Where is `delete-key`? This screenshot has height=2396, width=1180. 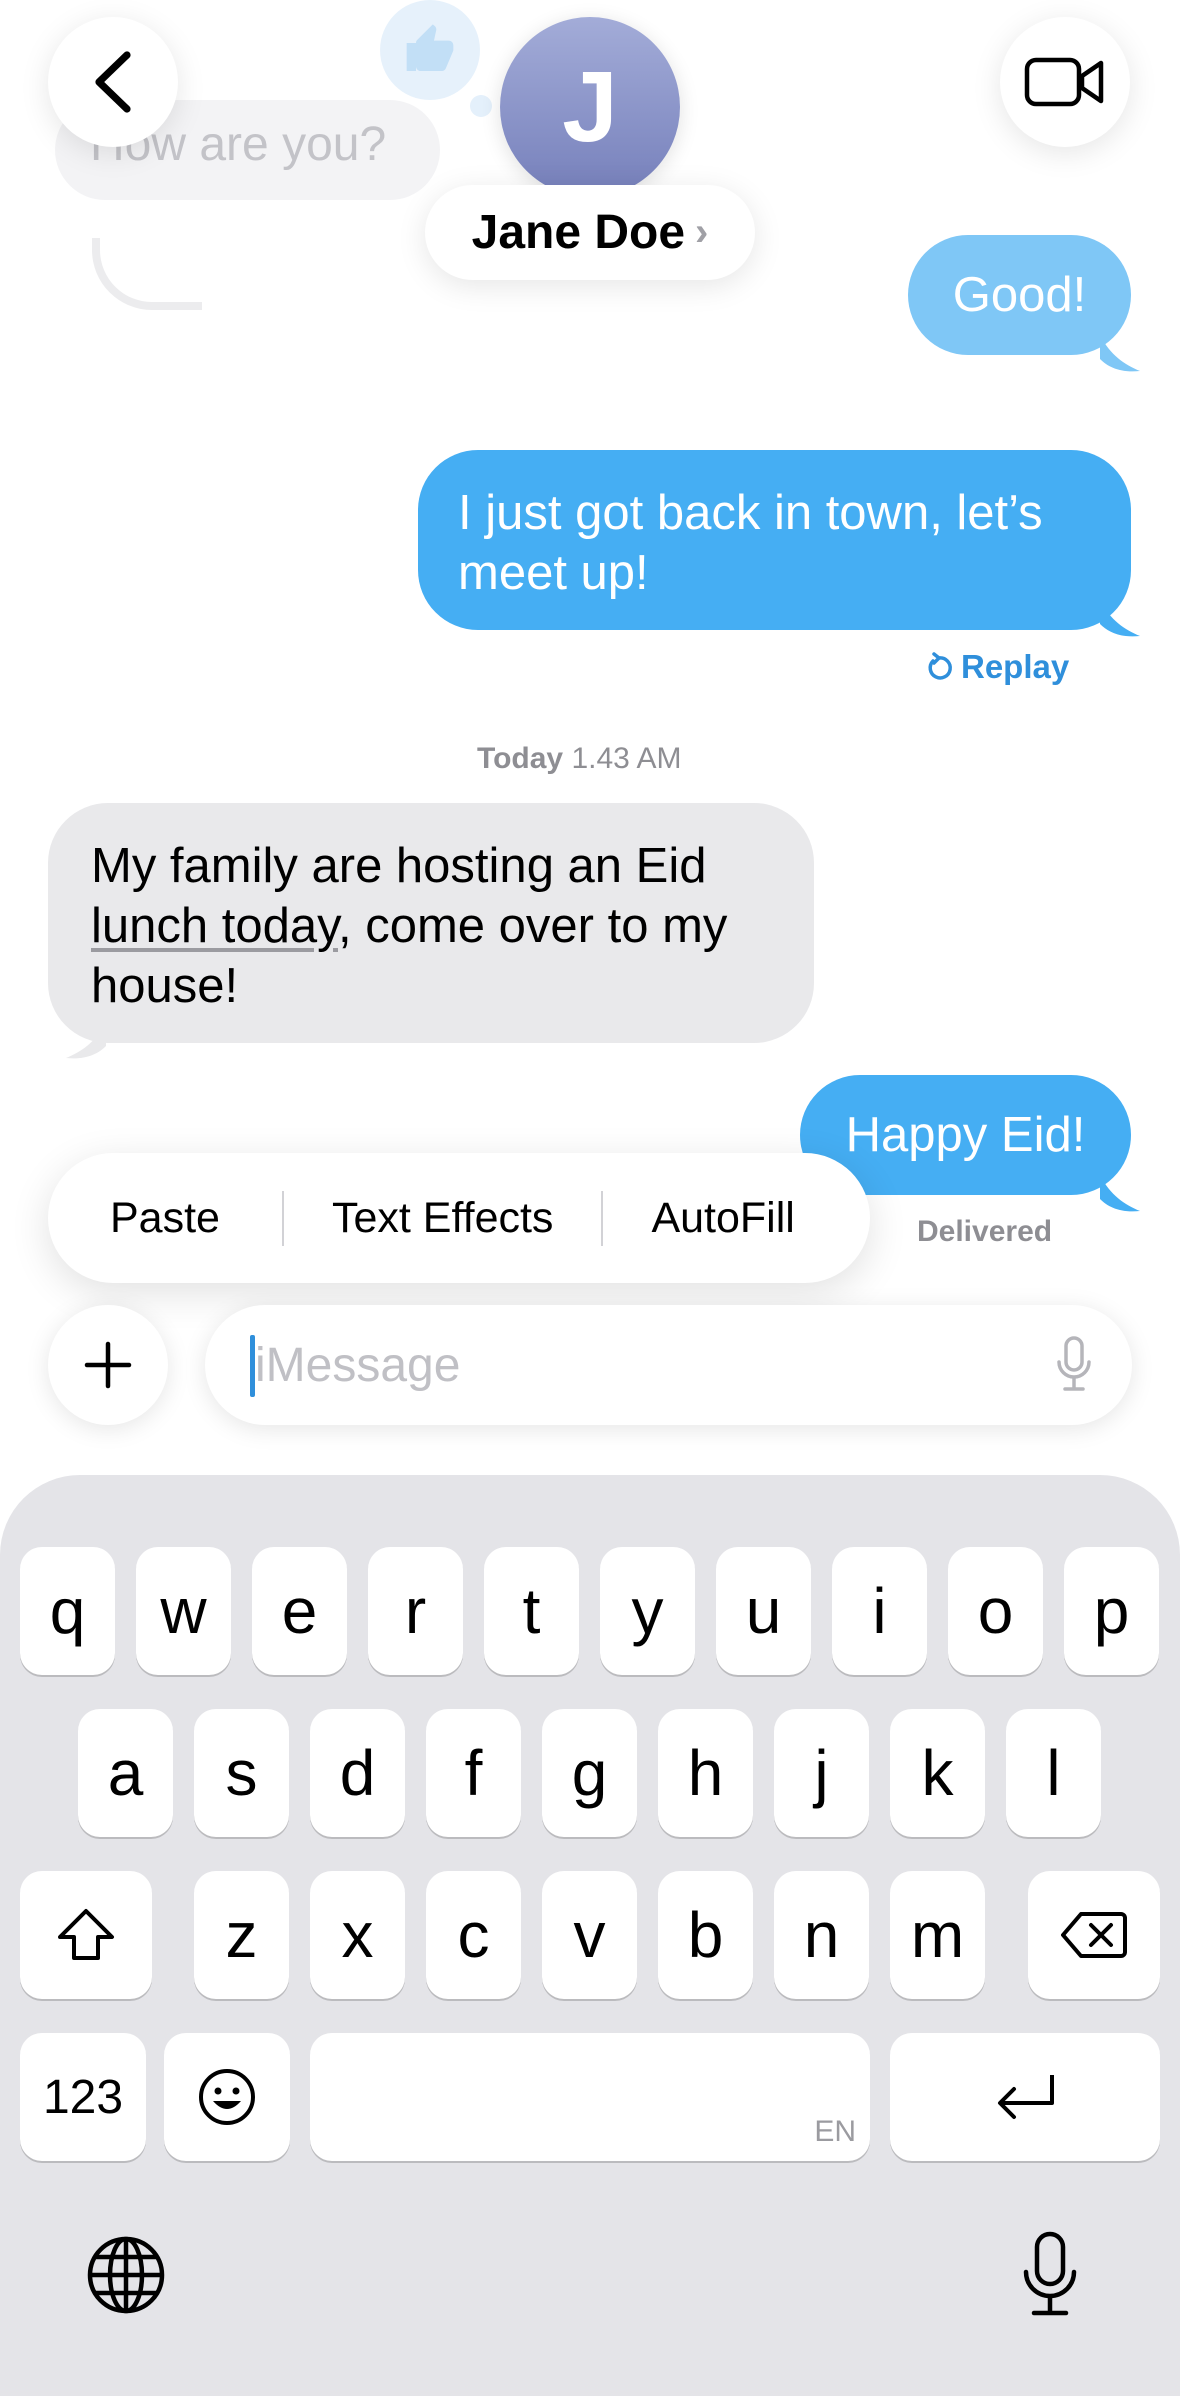 delete-key is located at coordinates (1094, 1935).